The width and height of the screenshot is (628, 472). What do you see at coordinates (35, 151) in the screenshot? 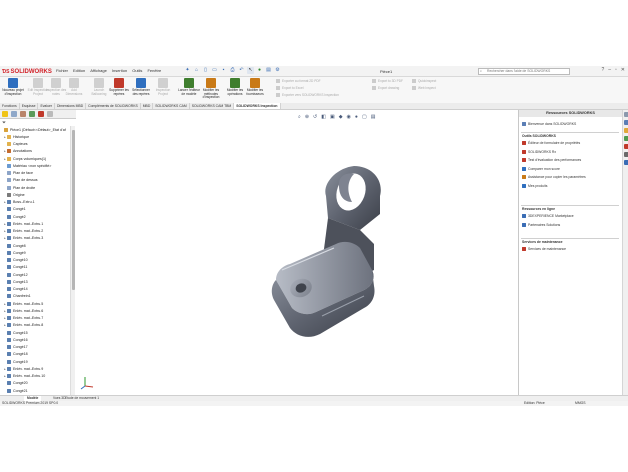
I see `tree-item: ▸ Annotations` at bounding box center [35, 151].